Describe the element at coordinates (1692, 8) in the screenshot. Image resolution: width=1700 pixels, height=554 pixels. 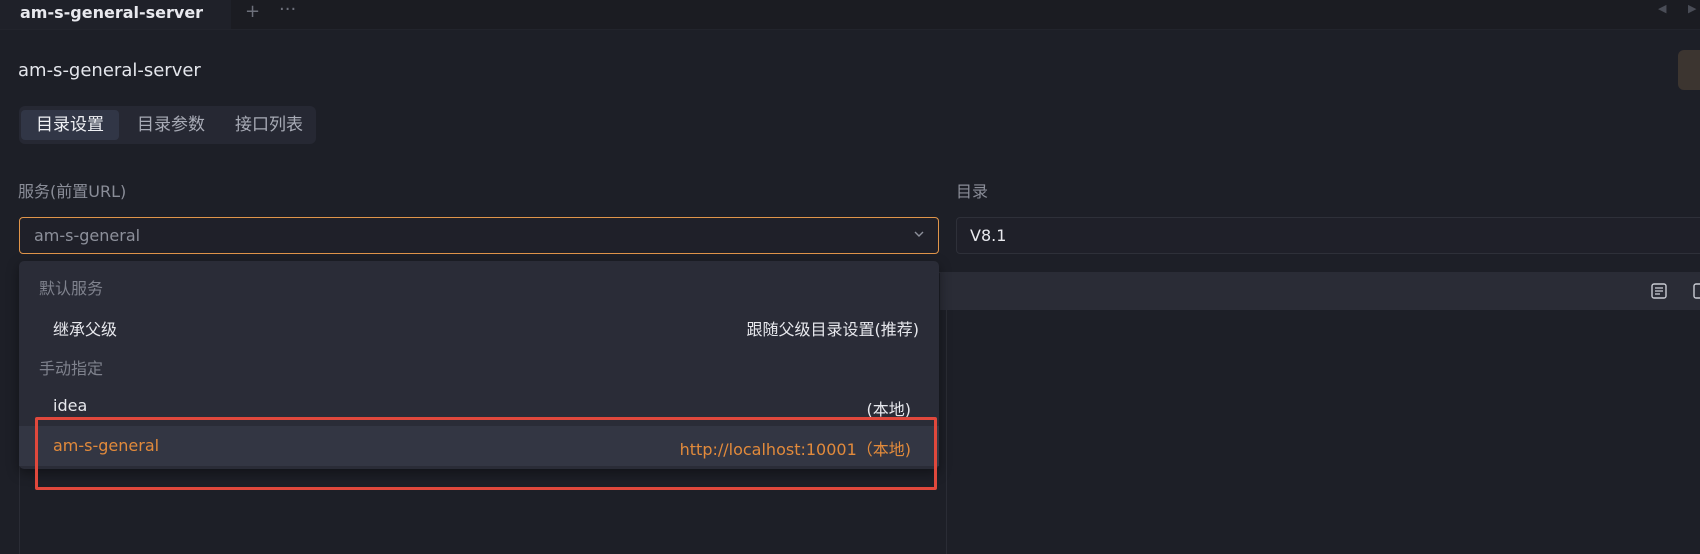
I see `scroll-right-icon: ▶` at that location.